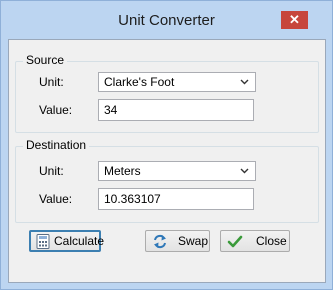  What do you see at coordinates (51, 171) in the screenshot?
I see `destination-unit-label: Unit:` at bounding box center [51, 171].